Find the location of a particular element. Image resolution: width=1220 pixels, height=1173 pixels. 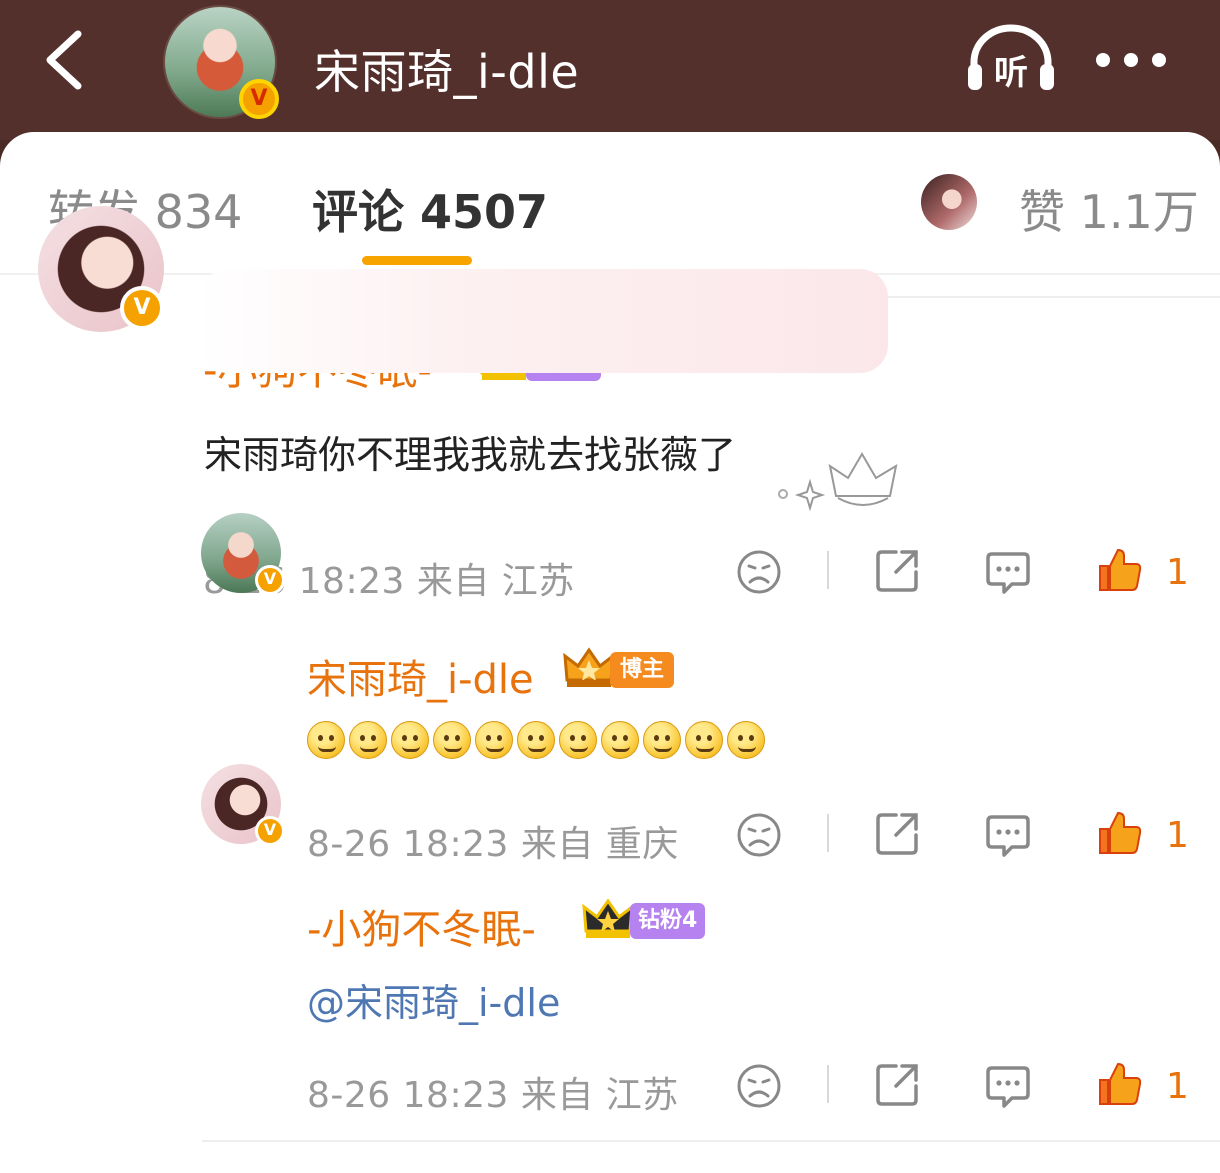

crown-decoration-icon is located at coordinates (838, 482).